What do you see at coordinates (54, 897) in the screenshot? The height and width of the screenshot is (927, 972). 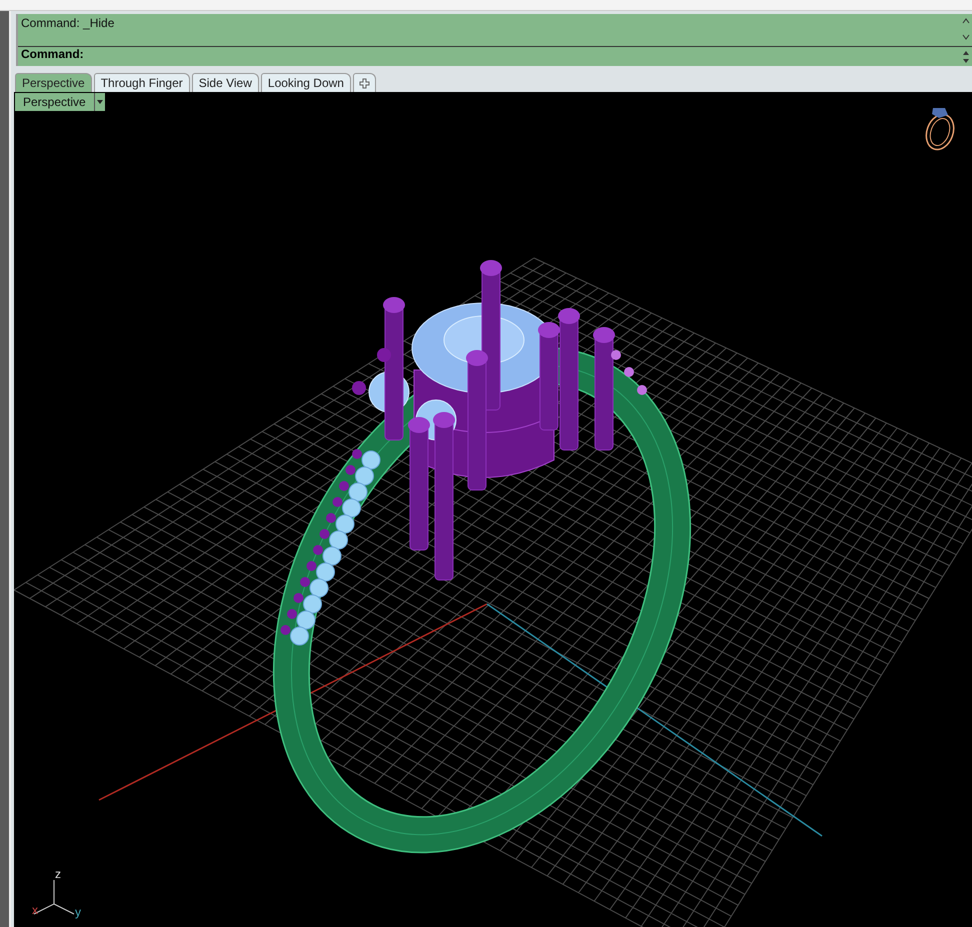 I see `axis-lines-icon` at bounding box center [54, 897].